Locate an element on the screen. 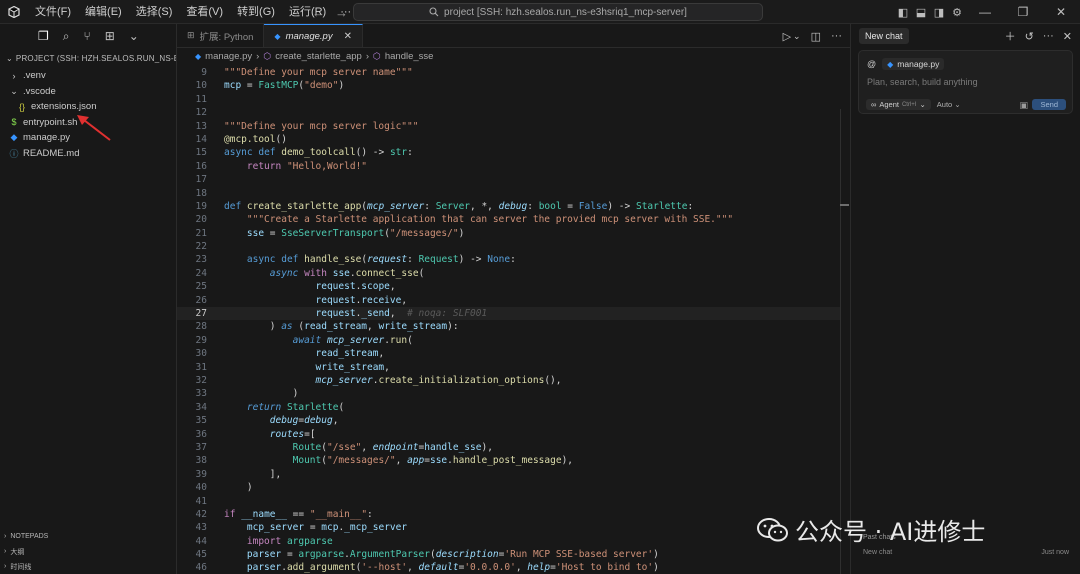 The height and width of the screenshot is (574, 1080). context-file-chip: ◆ manage.py is located at coordinates (913, 64).